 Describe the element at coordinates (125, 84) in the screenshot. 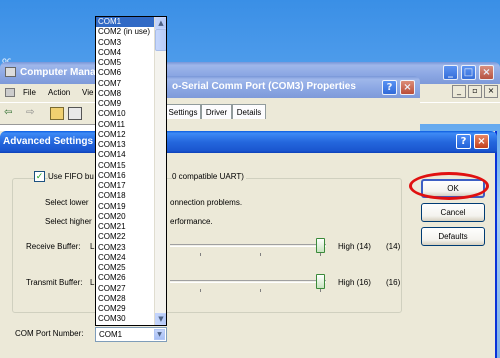

I see `com-port-option: COM7` at that location.